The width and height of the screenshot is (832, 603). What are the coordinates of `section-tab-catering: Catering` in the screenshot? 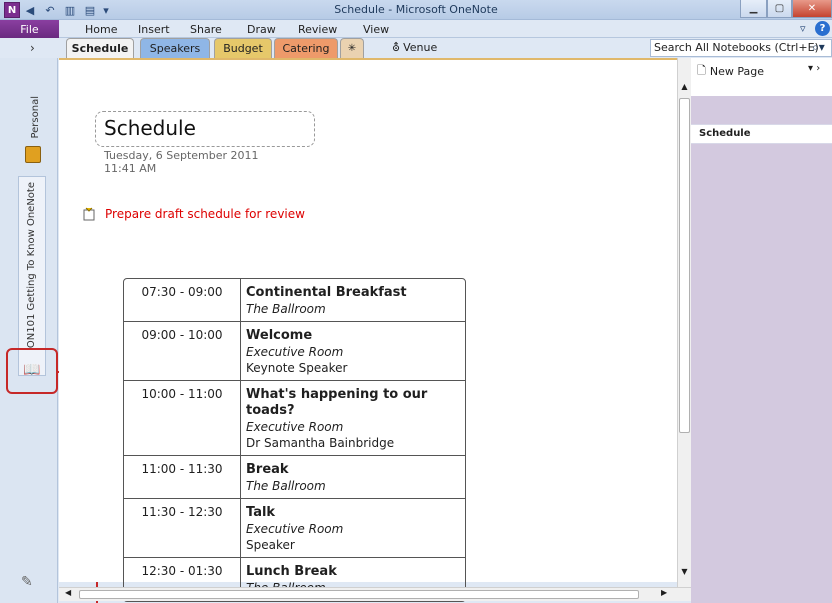 It's located at (306, 48).